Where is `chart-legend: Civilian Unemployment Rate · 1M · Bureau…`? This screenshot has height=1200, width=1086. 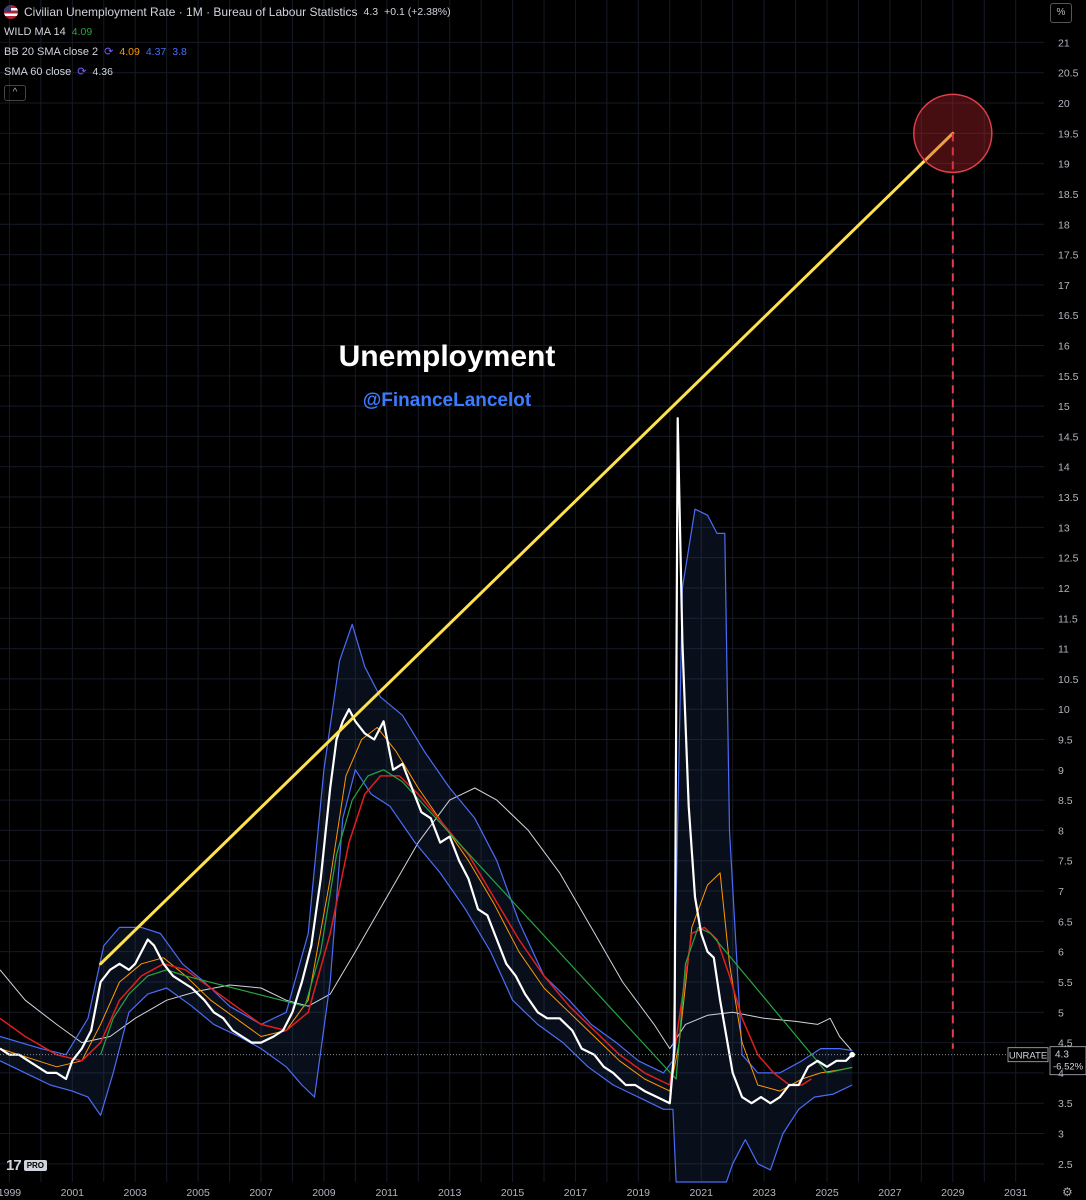 chart-legend: Civilian Unemployment Rate · 1M · Bureau… is located at coordinates (227, 52).